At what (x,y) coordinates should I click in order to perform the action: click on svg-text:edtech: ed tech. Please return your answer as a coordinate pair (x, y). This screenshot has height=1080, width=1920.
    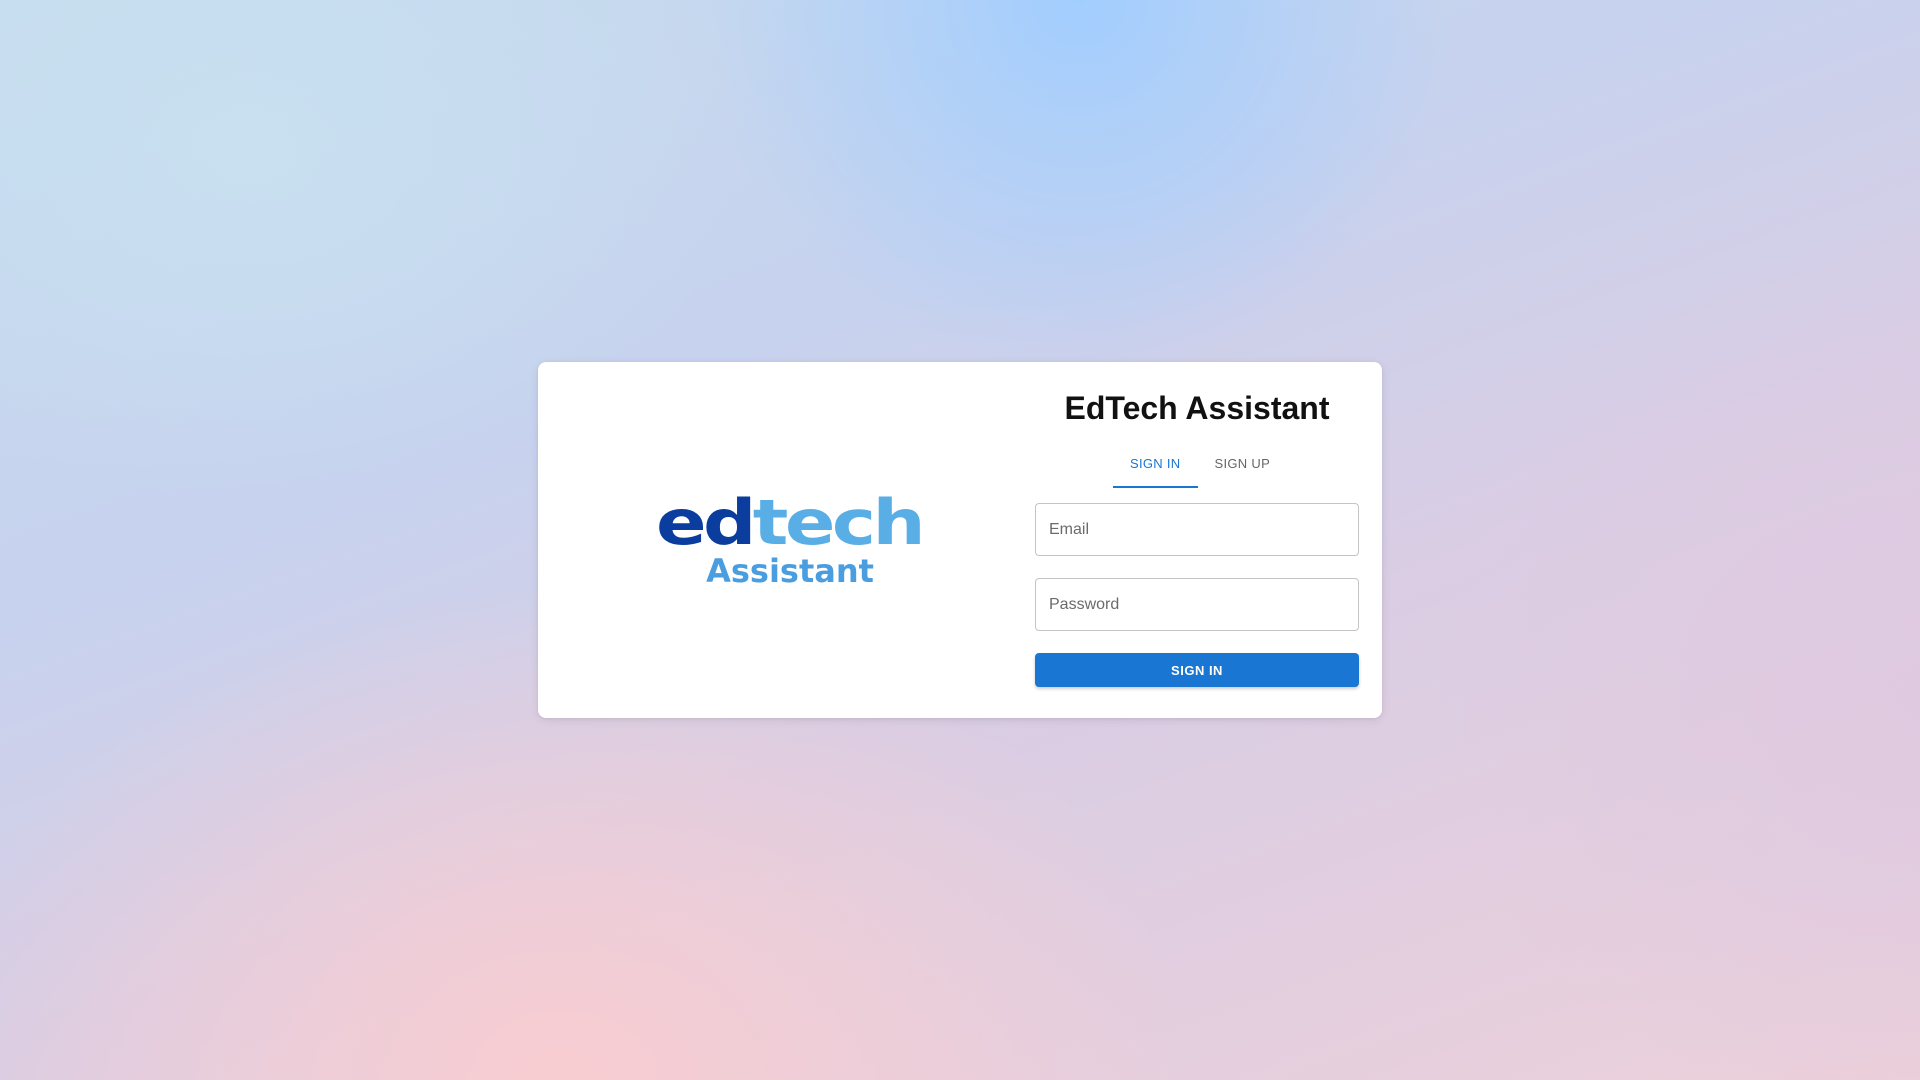
    Looking at the image, I should click on (789, 522).